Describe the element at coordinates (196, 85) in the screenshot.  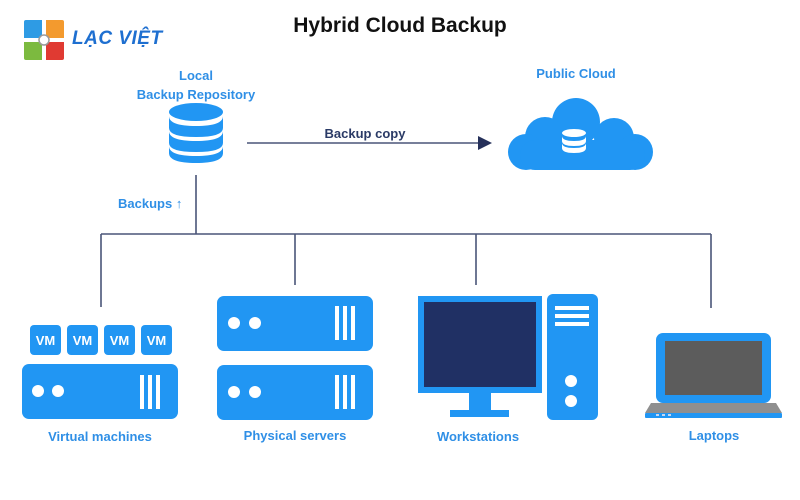
I see `local-repo-label: Local Backup Repository` at that location.